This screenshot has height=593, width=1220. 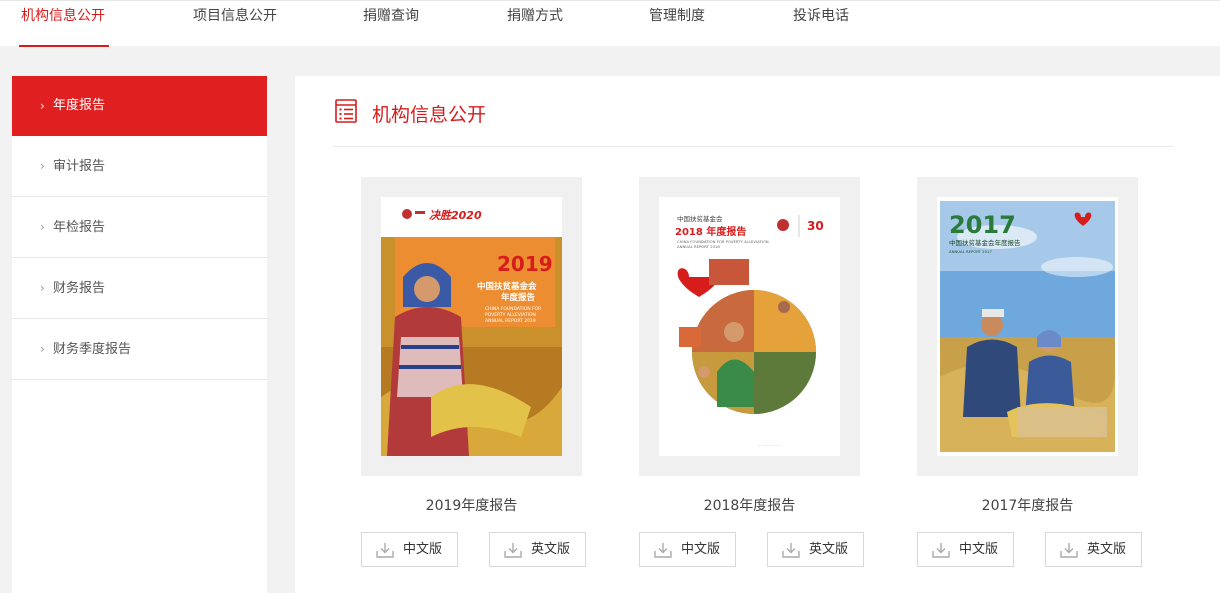 I want to click on report-name: 2018年度报告, so click(x=749, y=506).